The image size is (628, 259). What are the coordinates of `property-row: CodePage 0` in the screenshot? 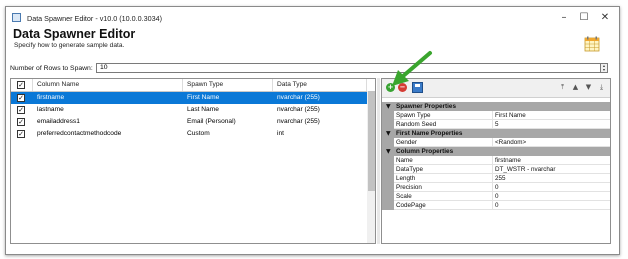 It's located at (496, 205).